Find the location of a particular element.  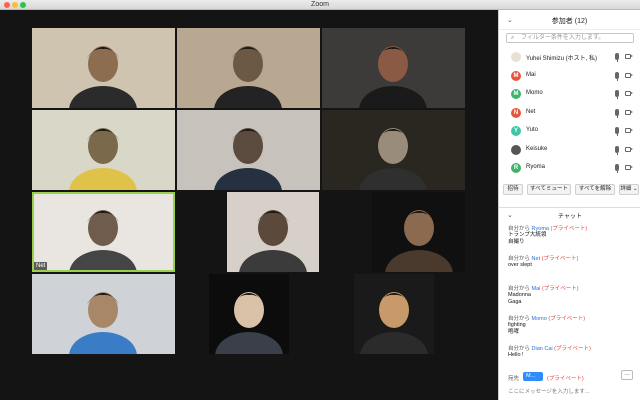

chat-message: 自分から Net (プライベート) over slept is located at coordinates (572, 269).